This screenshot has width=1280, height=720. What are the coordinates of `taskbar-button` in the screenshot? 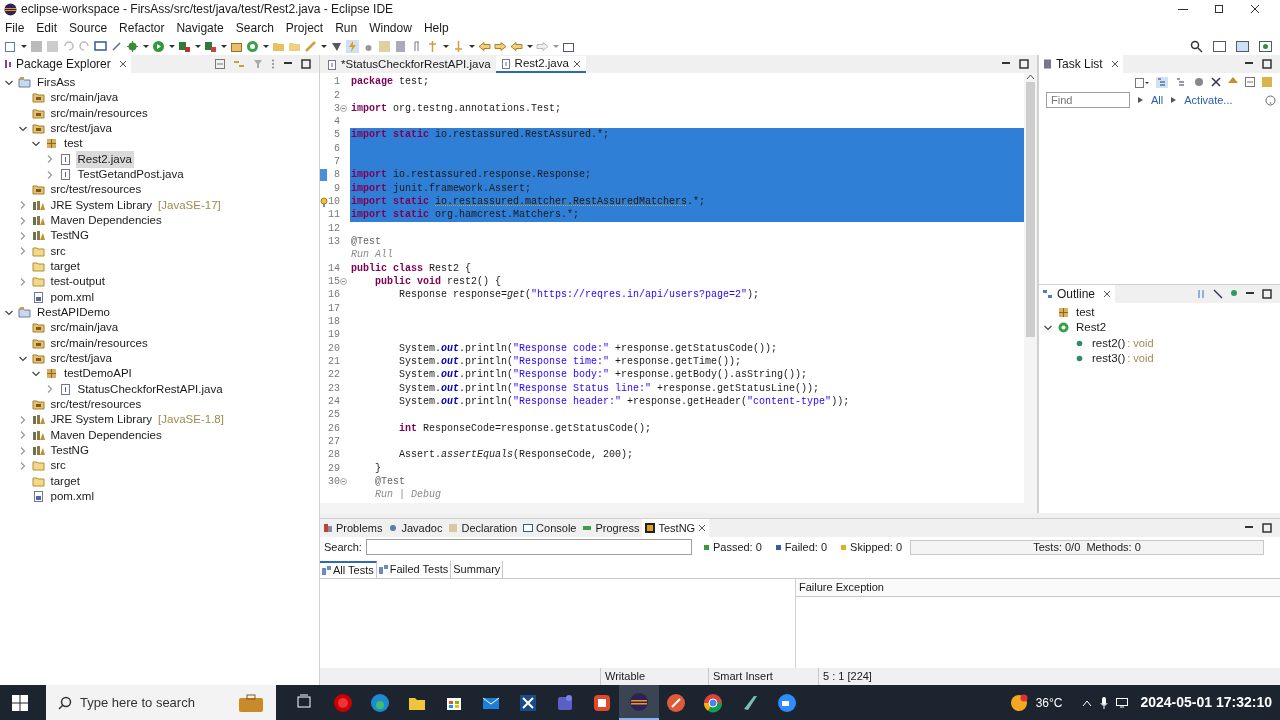 It's located at (639, 702).